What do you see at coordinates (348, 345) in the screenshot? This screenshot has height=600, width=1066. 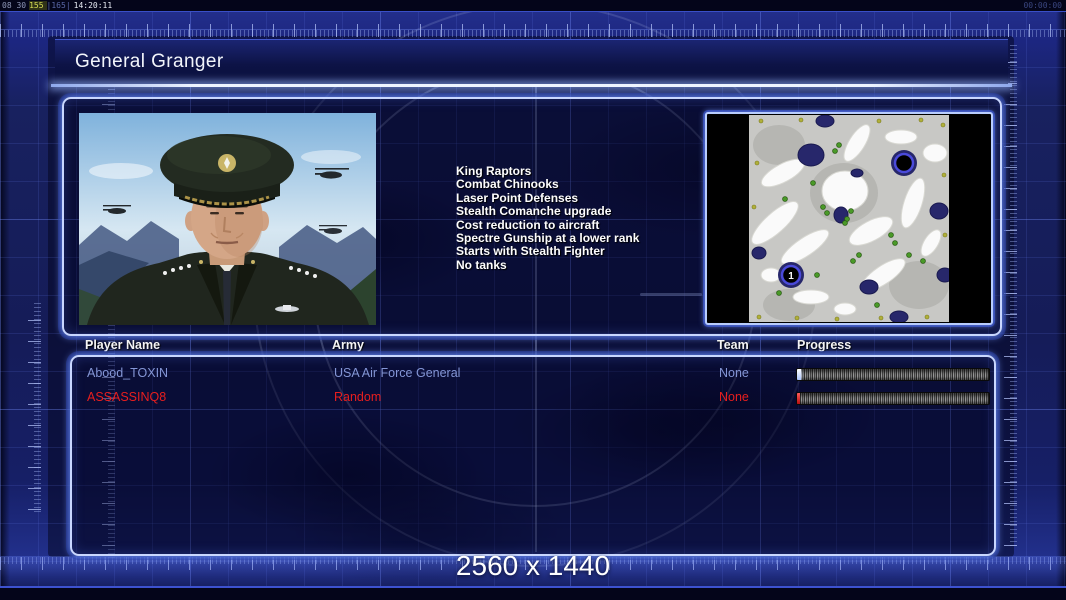 I see `column-header-army: Army` at bounding box center [348, 345].